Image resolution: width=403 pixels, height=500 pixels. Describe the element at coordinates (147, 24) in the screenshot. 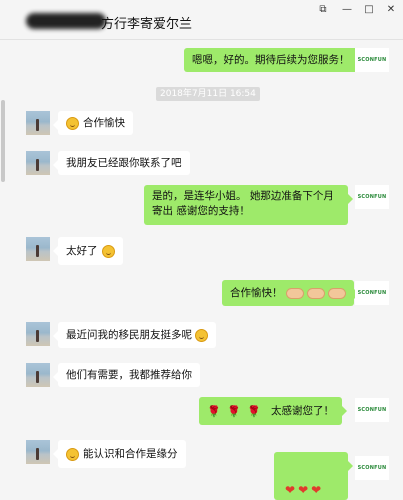

I see `chat-title: 方行李寄爱尔兰` at that location.